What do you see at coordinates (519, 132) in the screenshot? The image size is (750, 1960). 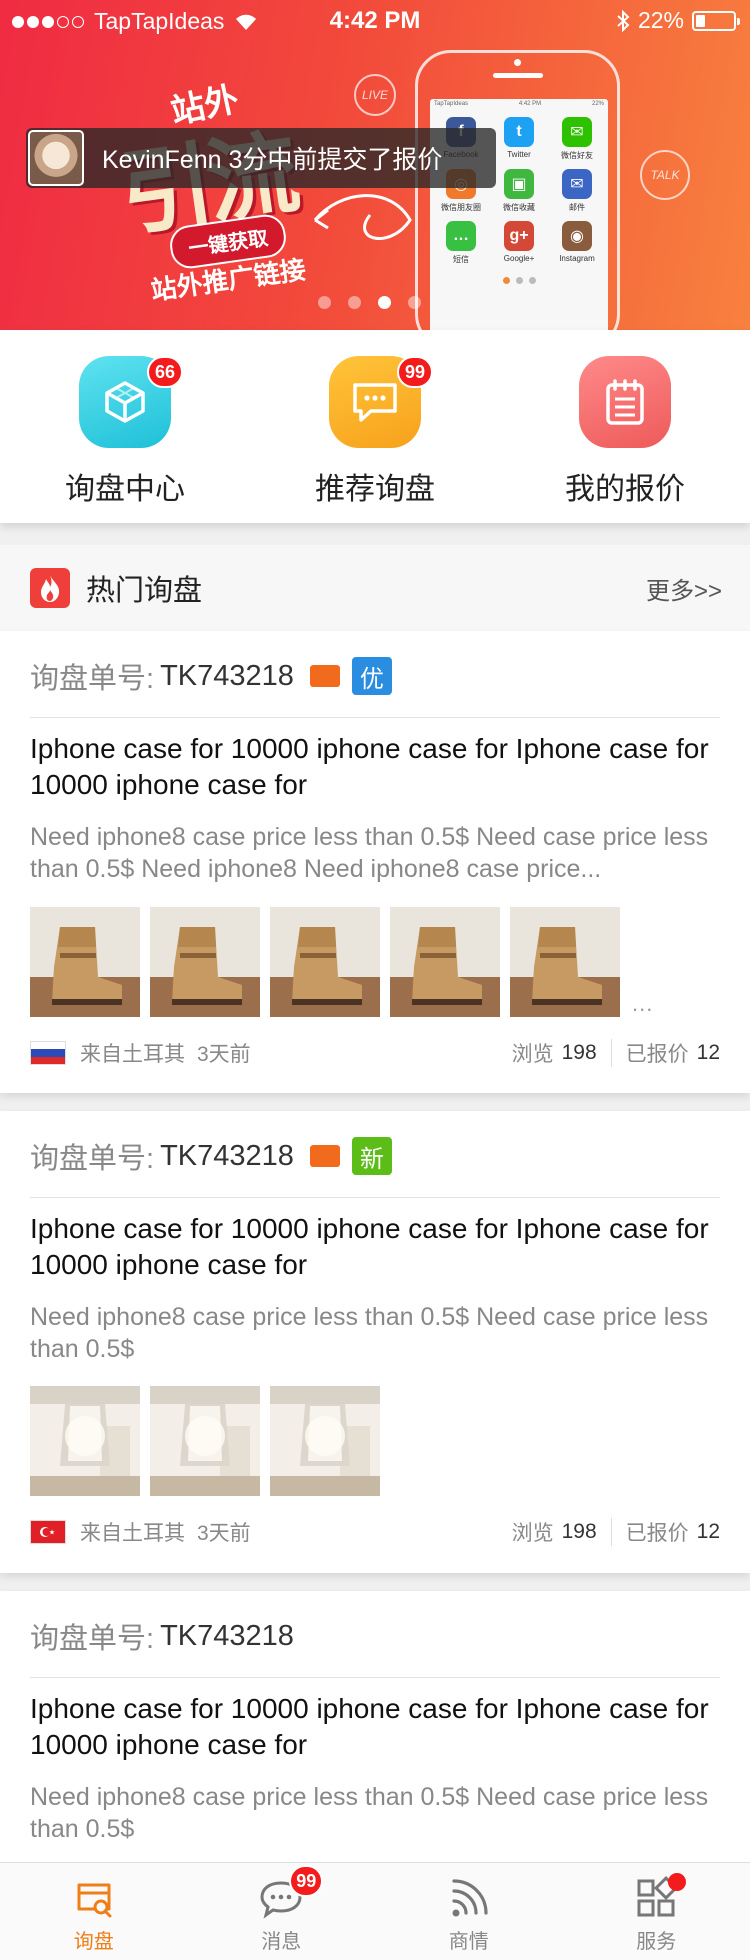 I see `twitter-icon: t` at bounding box center [519, 132].